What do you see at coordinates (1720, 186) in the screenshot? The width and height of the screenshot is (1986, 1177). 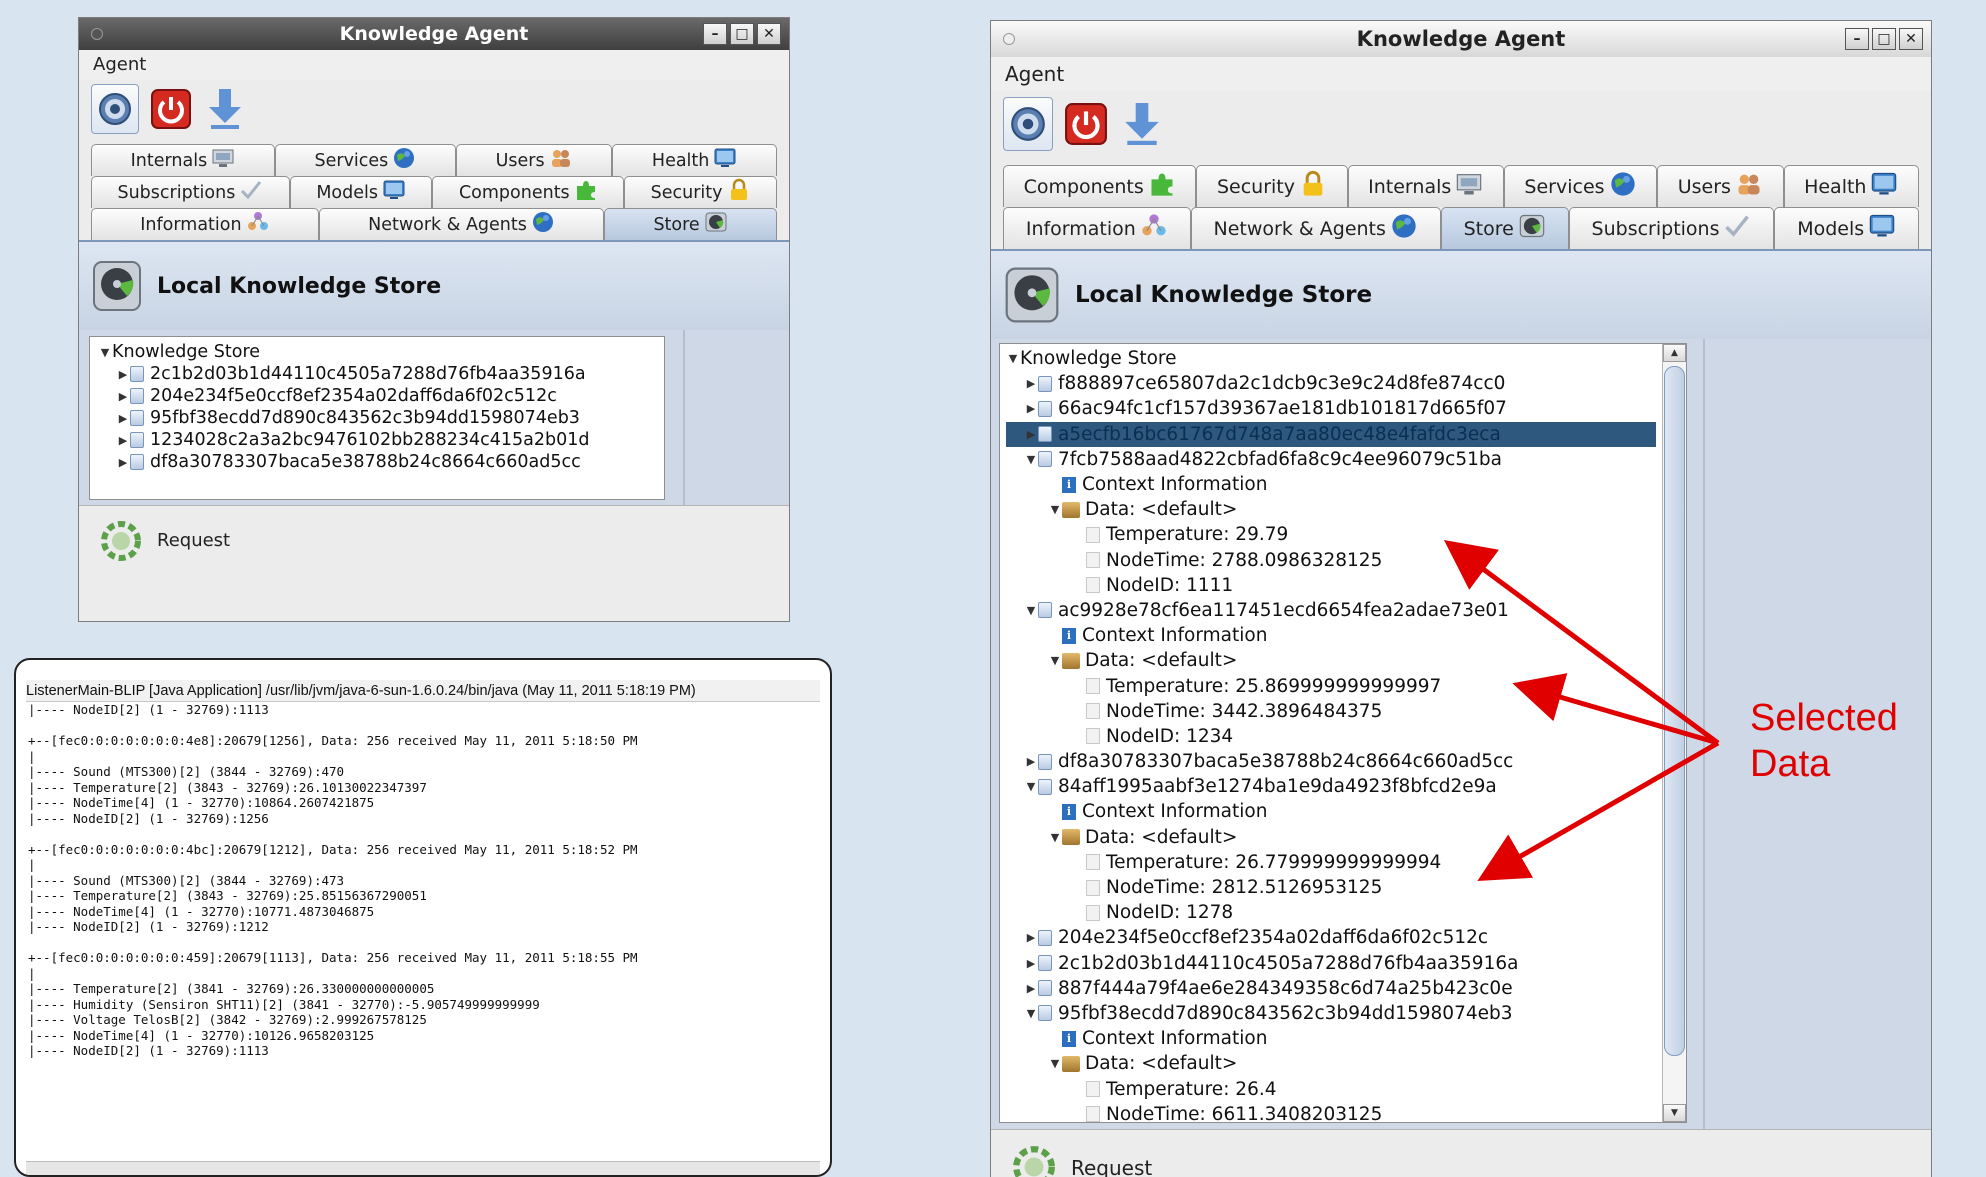 I see `tab-users: Users` at bounding box center [1720, 186].